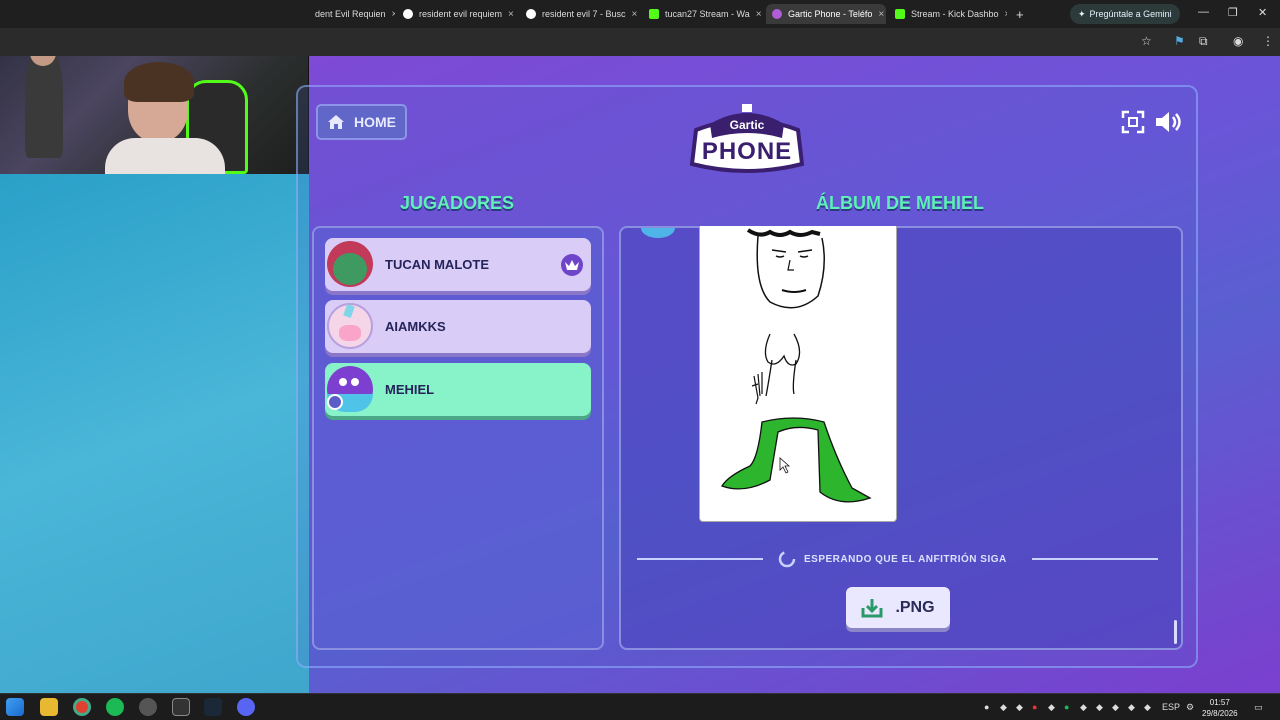 This screenshot has height=720, width=1280. I want to click on notifications-icon: ▭, so click(1258, 707).